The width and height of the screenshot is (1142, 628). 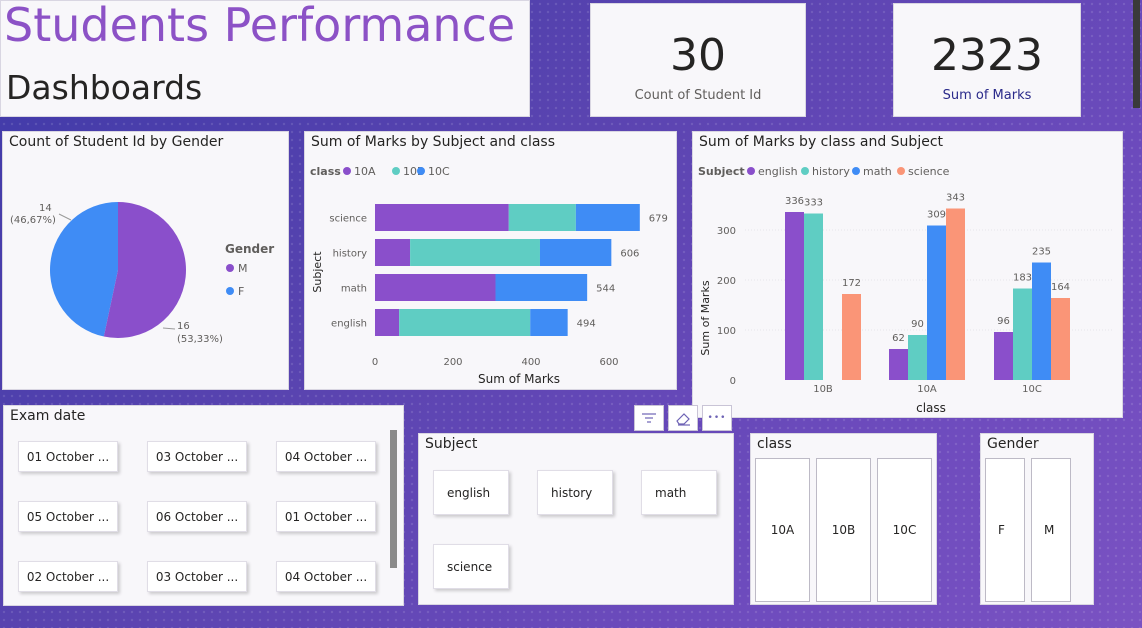 I want to click on slicer-title: Exam date, so click(x=48, y=416).